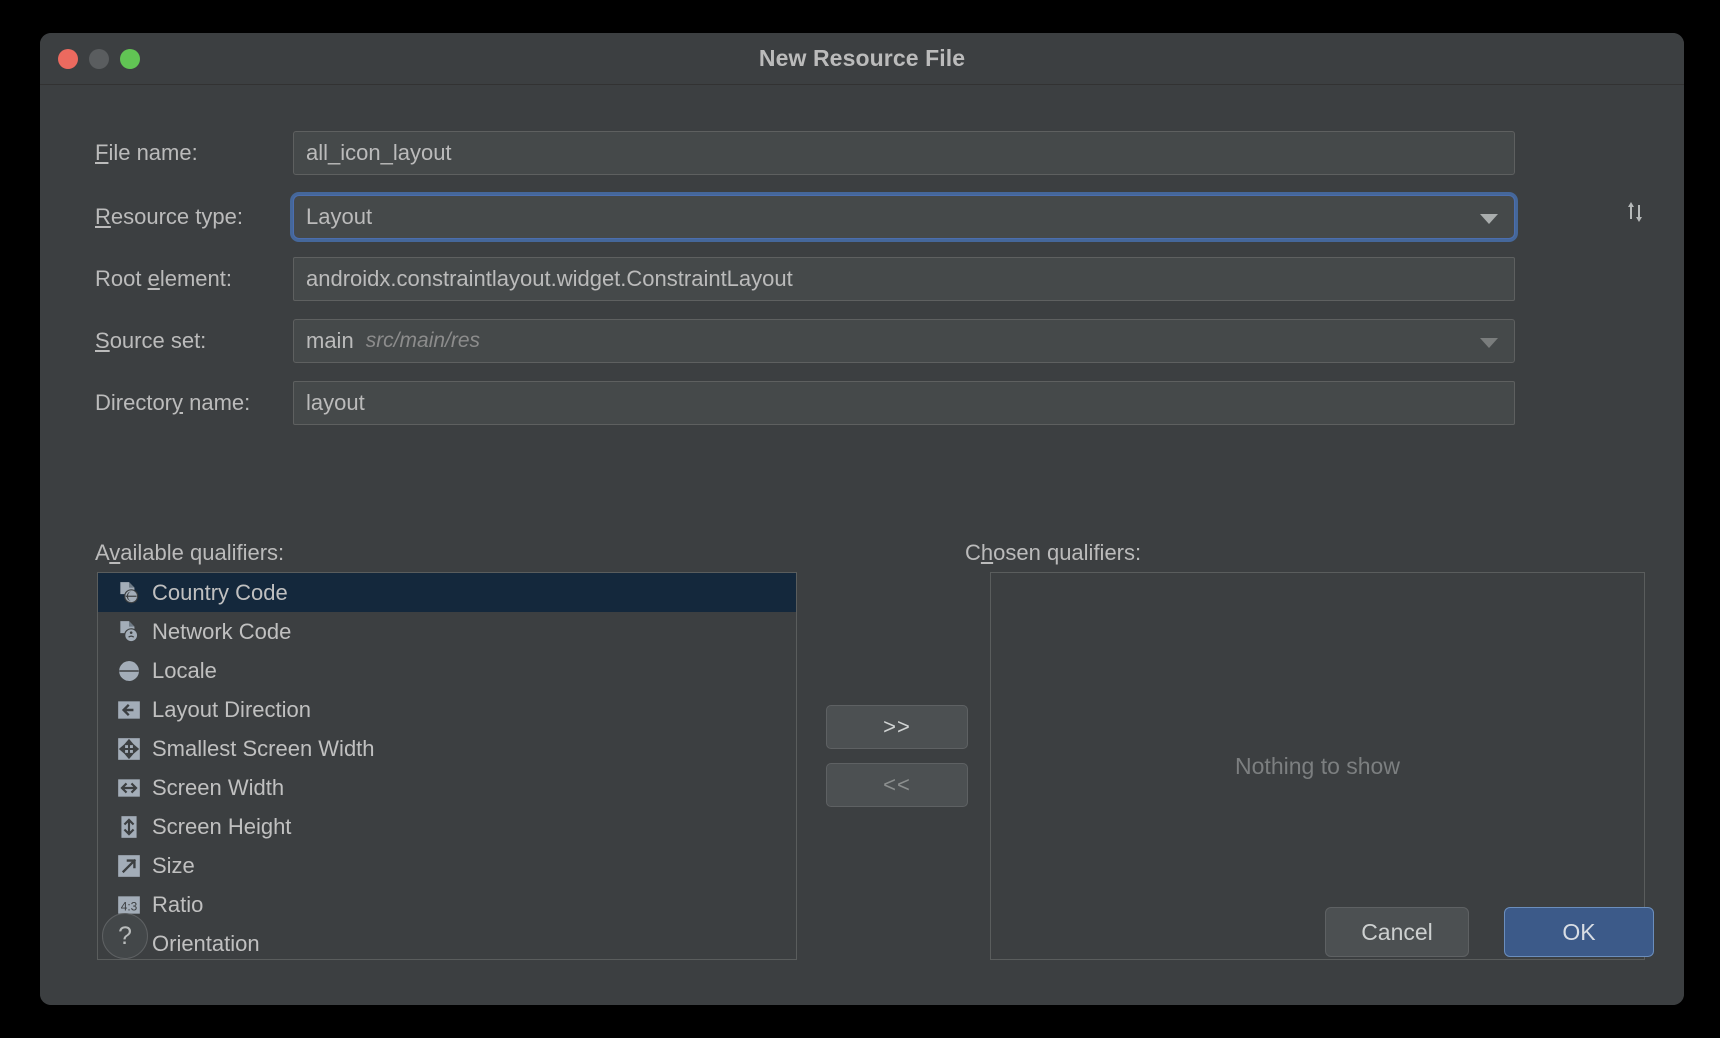 The image size is (1720, 1038). What do you see at coordinates (163, 278) in the screenshot?
I see `root-element-label: Root element:` at bounding box center [163, 278].